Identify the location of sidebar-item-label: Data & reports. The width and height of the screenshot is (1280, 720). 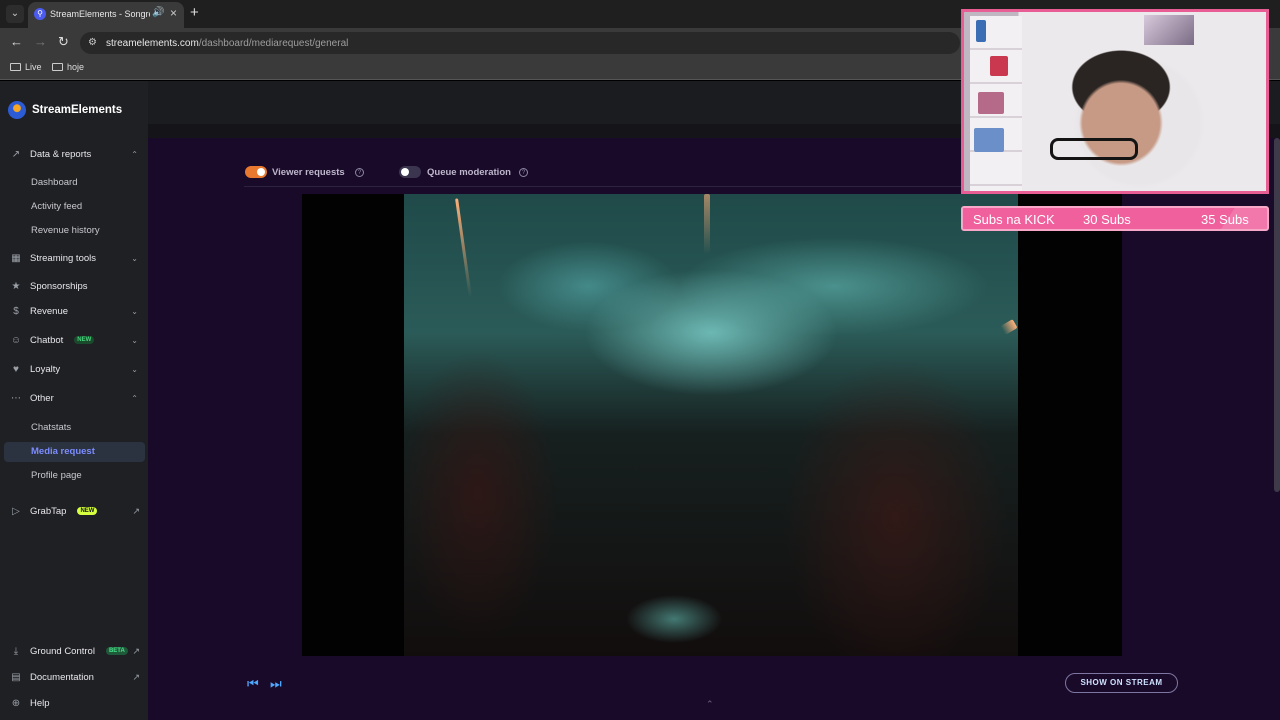
(61, 154).